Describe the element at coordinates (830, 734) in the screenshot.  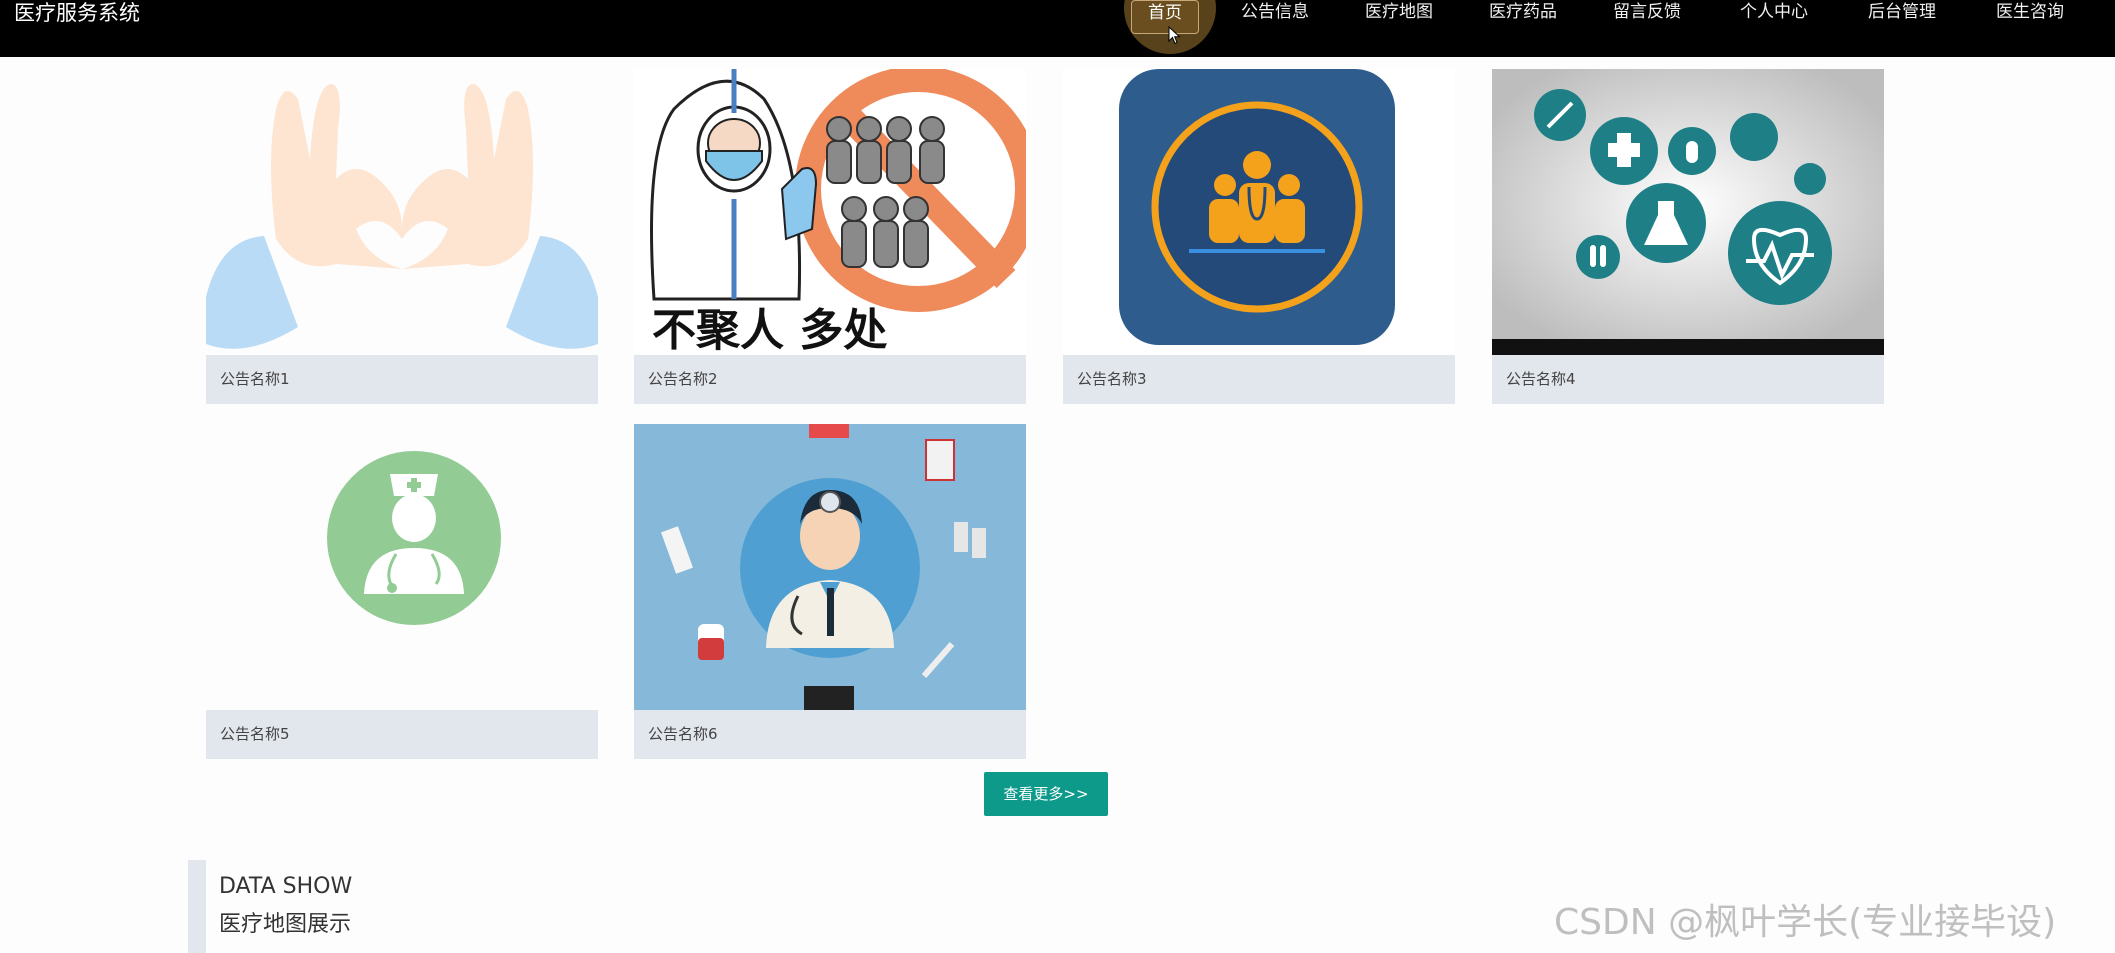
I see `card-title: 公告名称6` at that location.